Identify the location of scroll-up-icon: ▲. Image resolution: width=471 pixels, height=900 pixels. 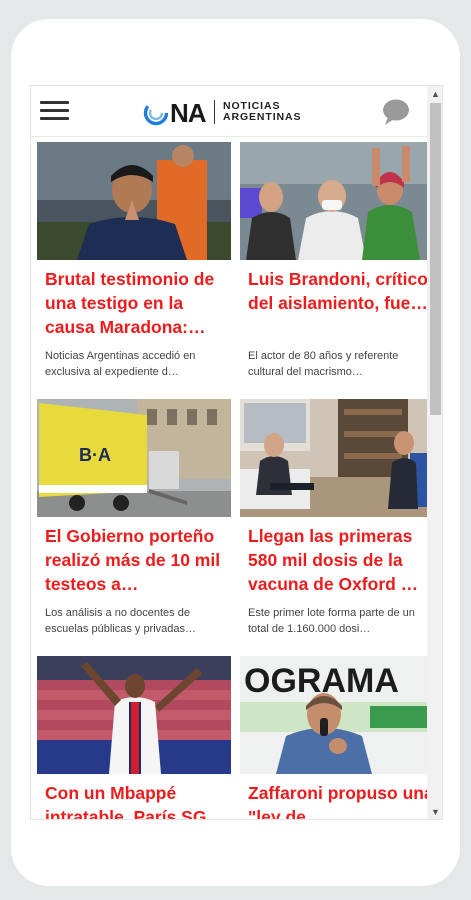
(434, 94).